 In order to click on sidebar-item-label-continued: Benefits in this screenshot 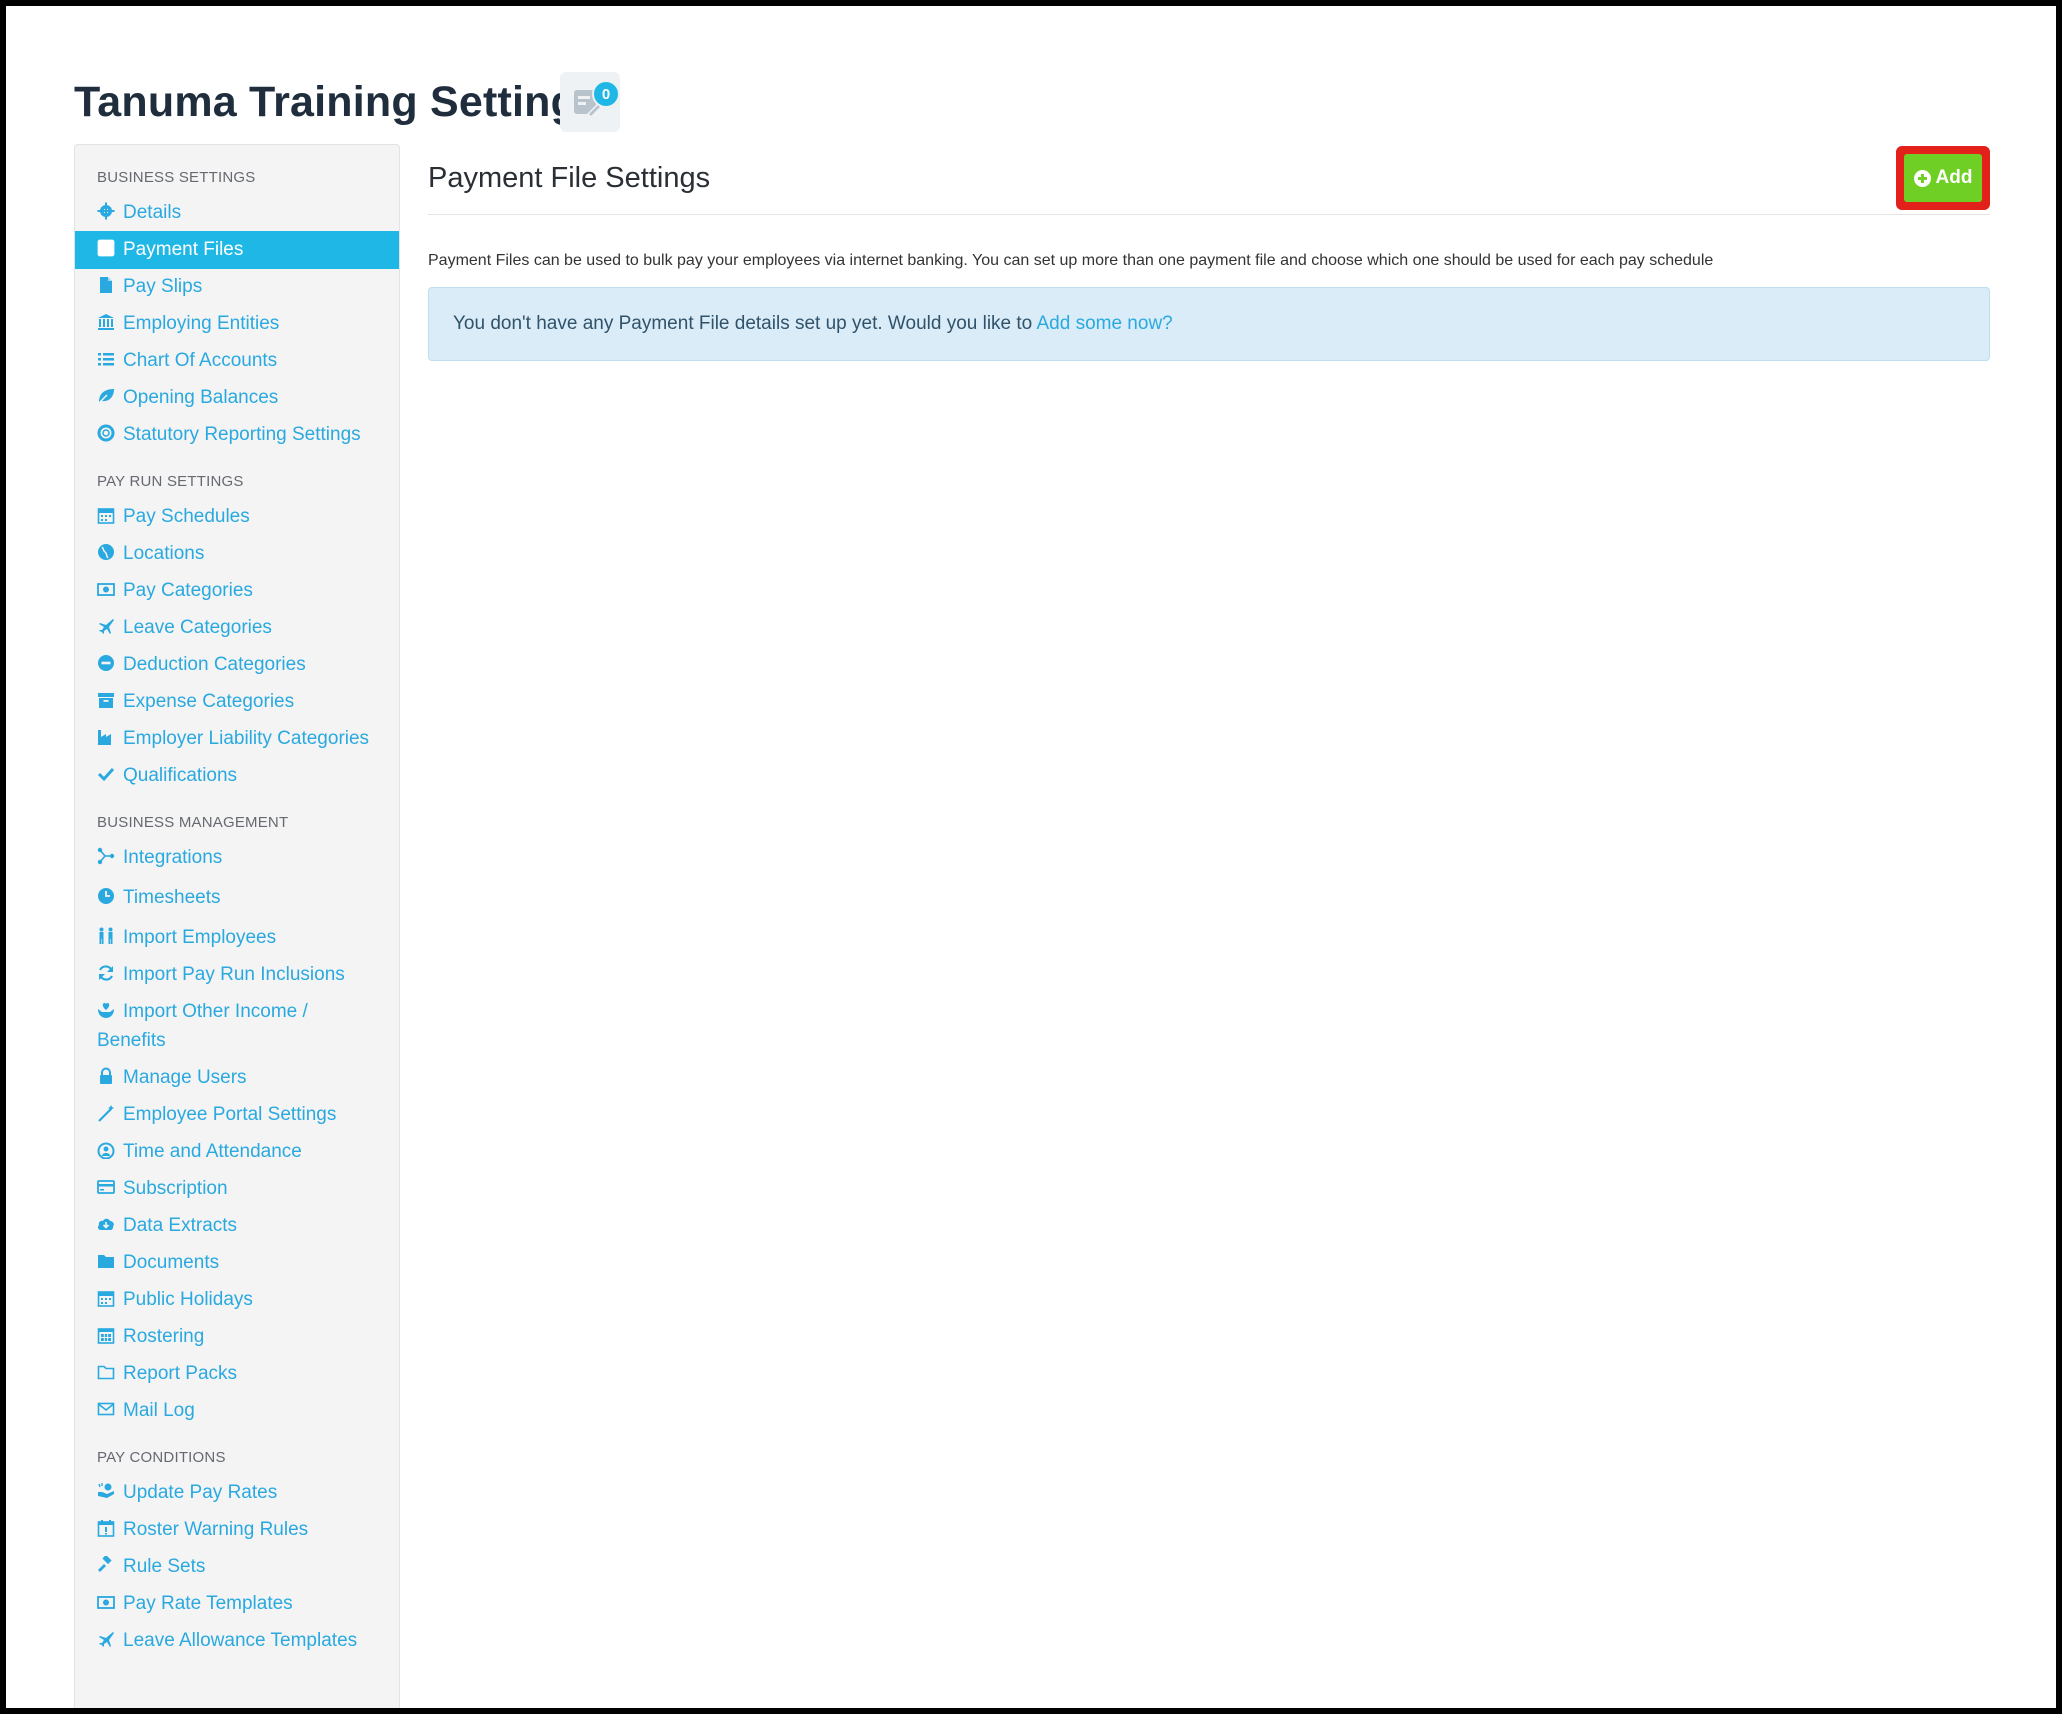, I will do `click(131, 1040)`.